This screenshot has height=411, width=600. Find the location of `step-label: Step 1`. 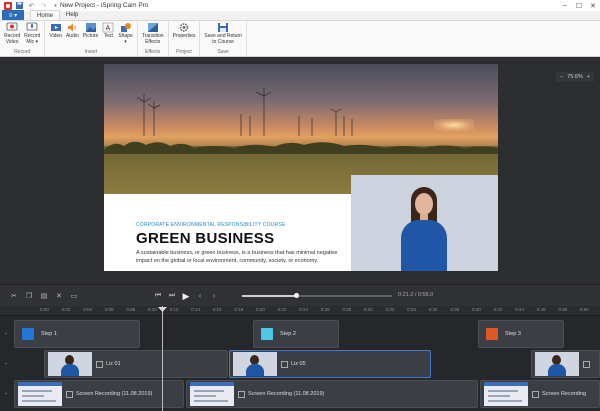

step-label: Step 1 is located at coordinates (49, 334).